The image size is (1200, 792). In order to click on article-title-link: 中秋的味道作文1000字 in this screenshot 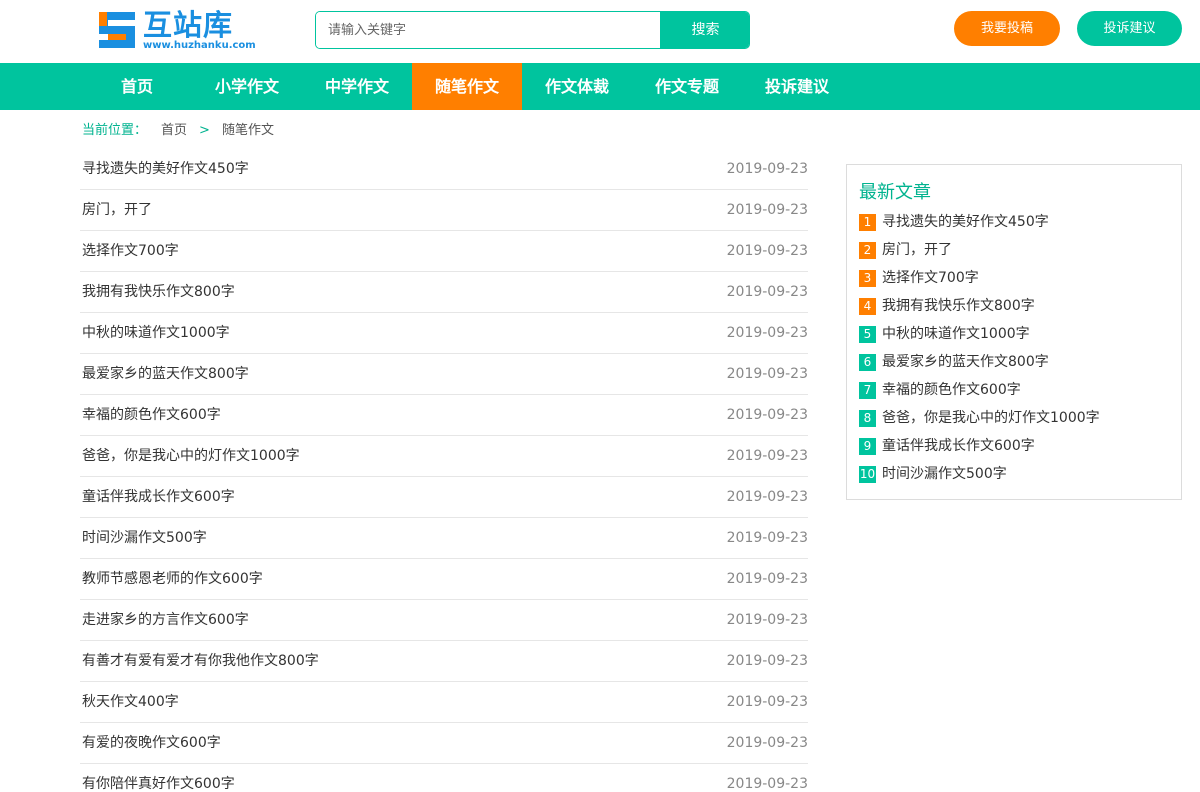, I will do `click(156, 333)`.